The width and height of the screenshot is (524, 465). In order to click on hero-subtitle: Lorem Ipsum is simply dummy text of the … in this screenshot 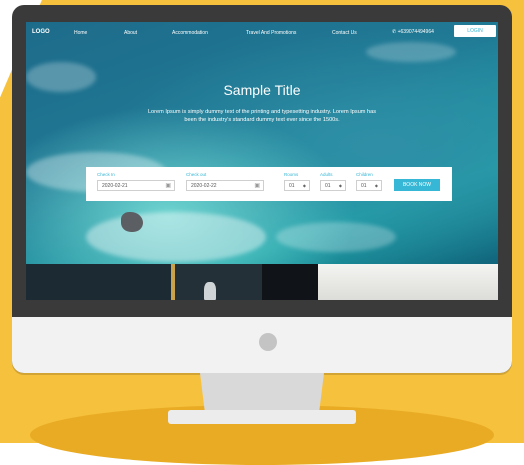, I will do `click(262, 116)`.